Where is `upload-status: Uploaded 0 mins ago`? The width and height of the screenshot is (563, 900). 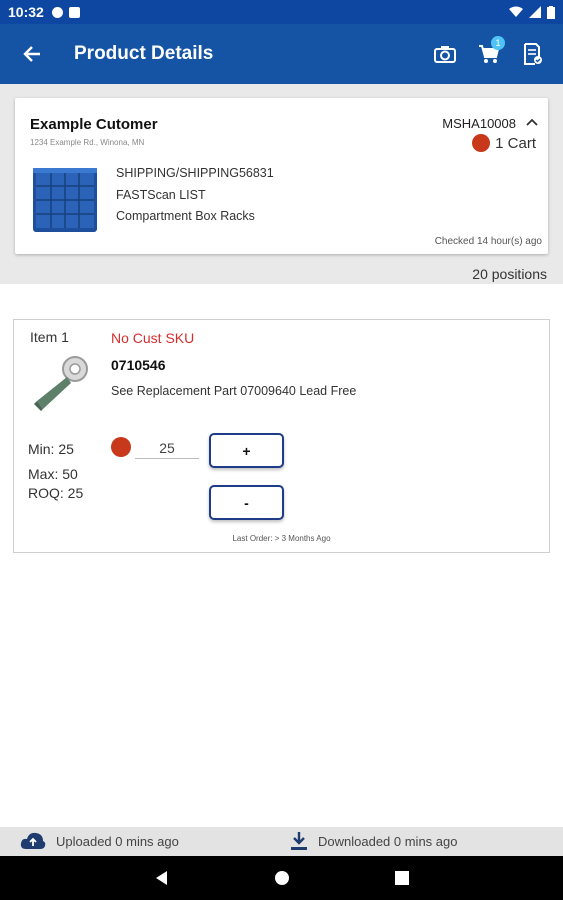 upload-status: Uploaded 0 mins ago is located at coordinates (99, 841).